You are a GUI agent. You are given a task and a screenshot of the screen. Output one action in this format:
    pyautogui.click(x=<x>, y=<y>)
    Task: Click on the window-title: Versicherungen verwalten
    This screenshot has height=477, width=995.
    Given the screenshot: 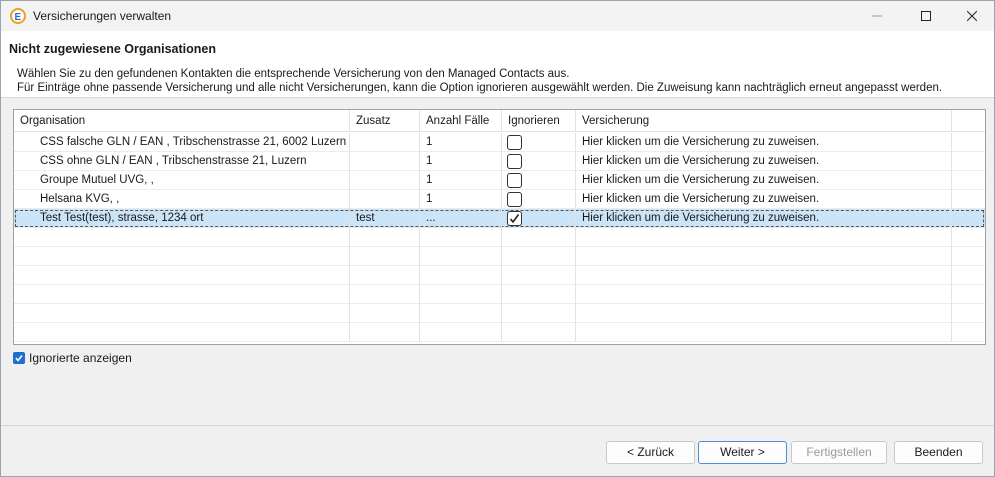 What is the action you would take?
    pyautogui.click(x=102, y=16)
    